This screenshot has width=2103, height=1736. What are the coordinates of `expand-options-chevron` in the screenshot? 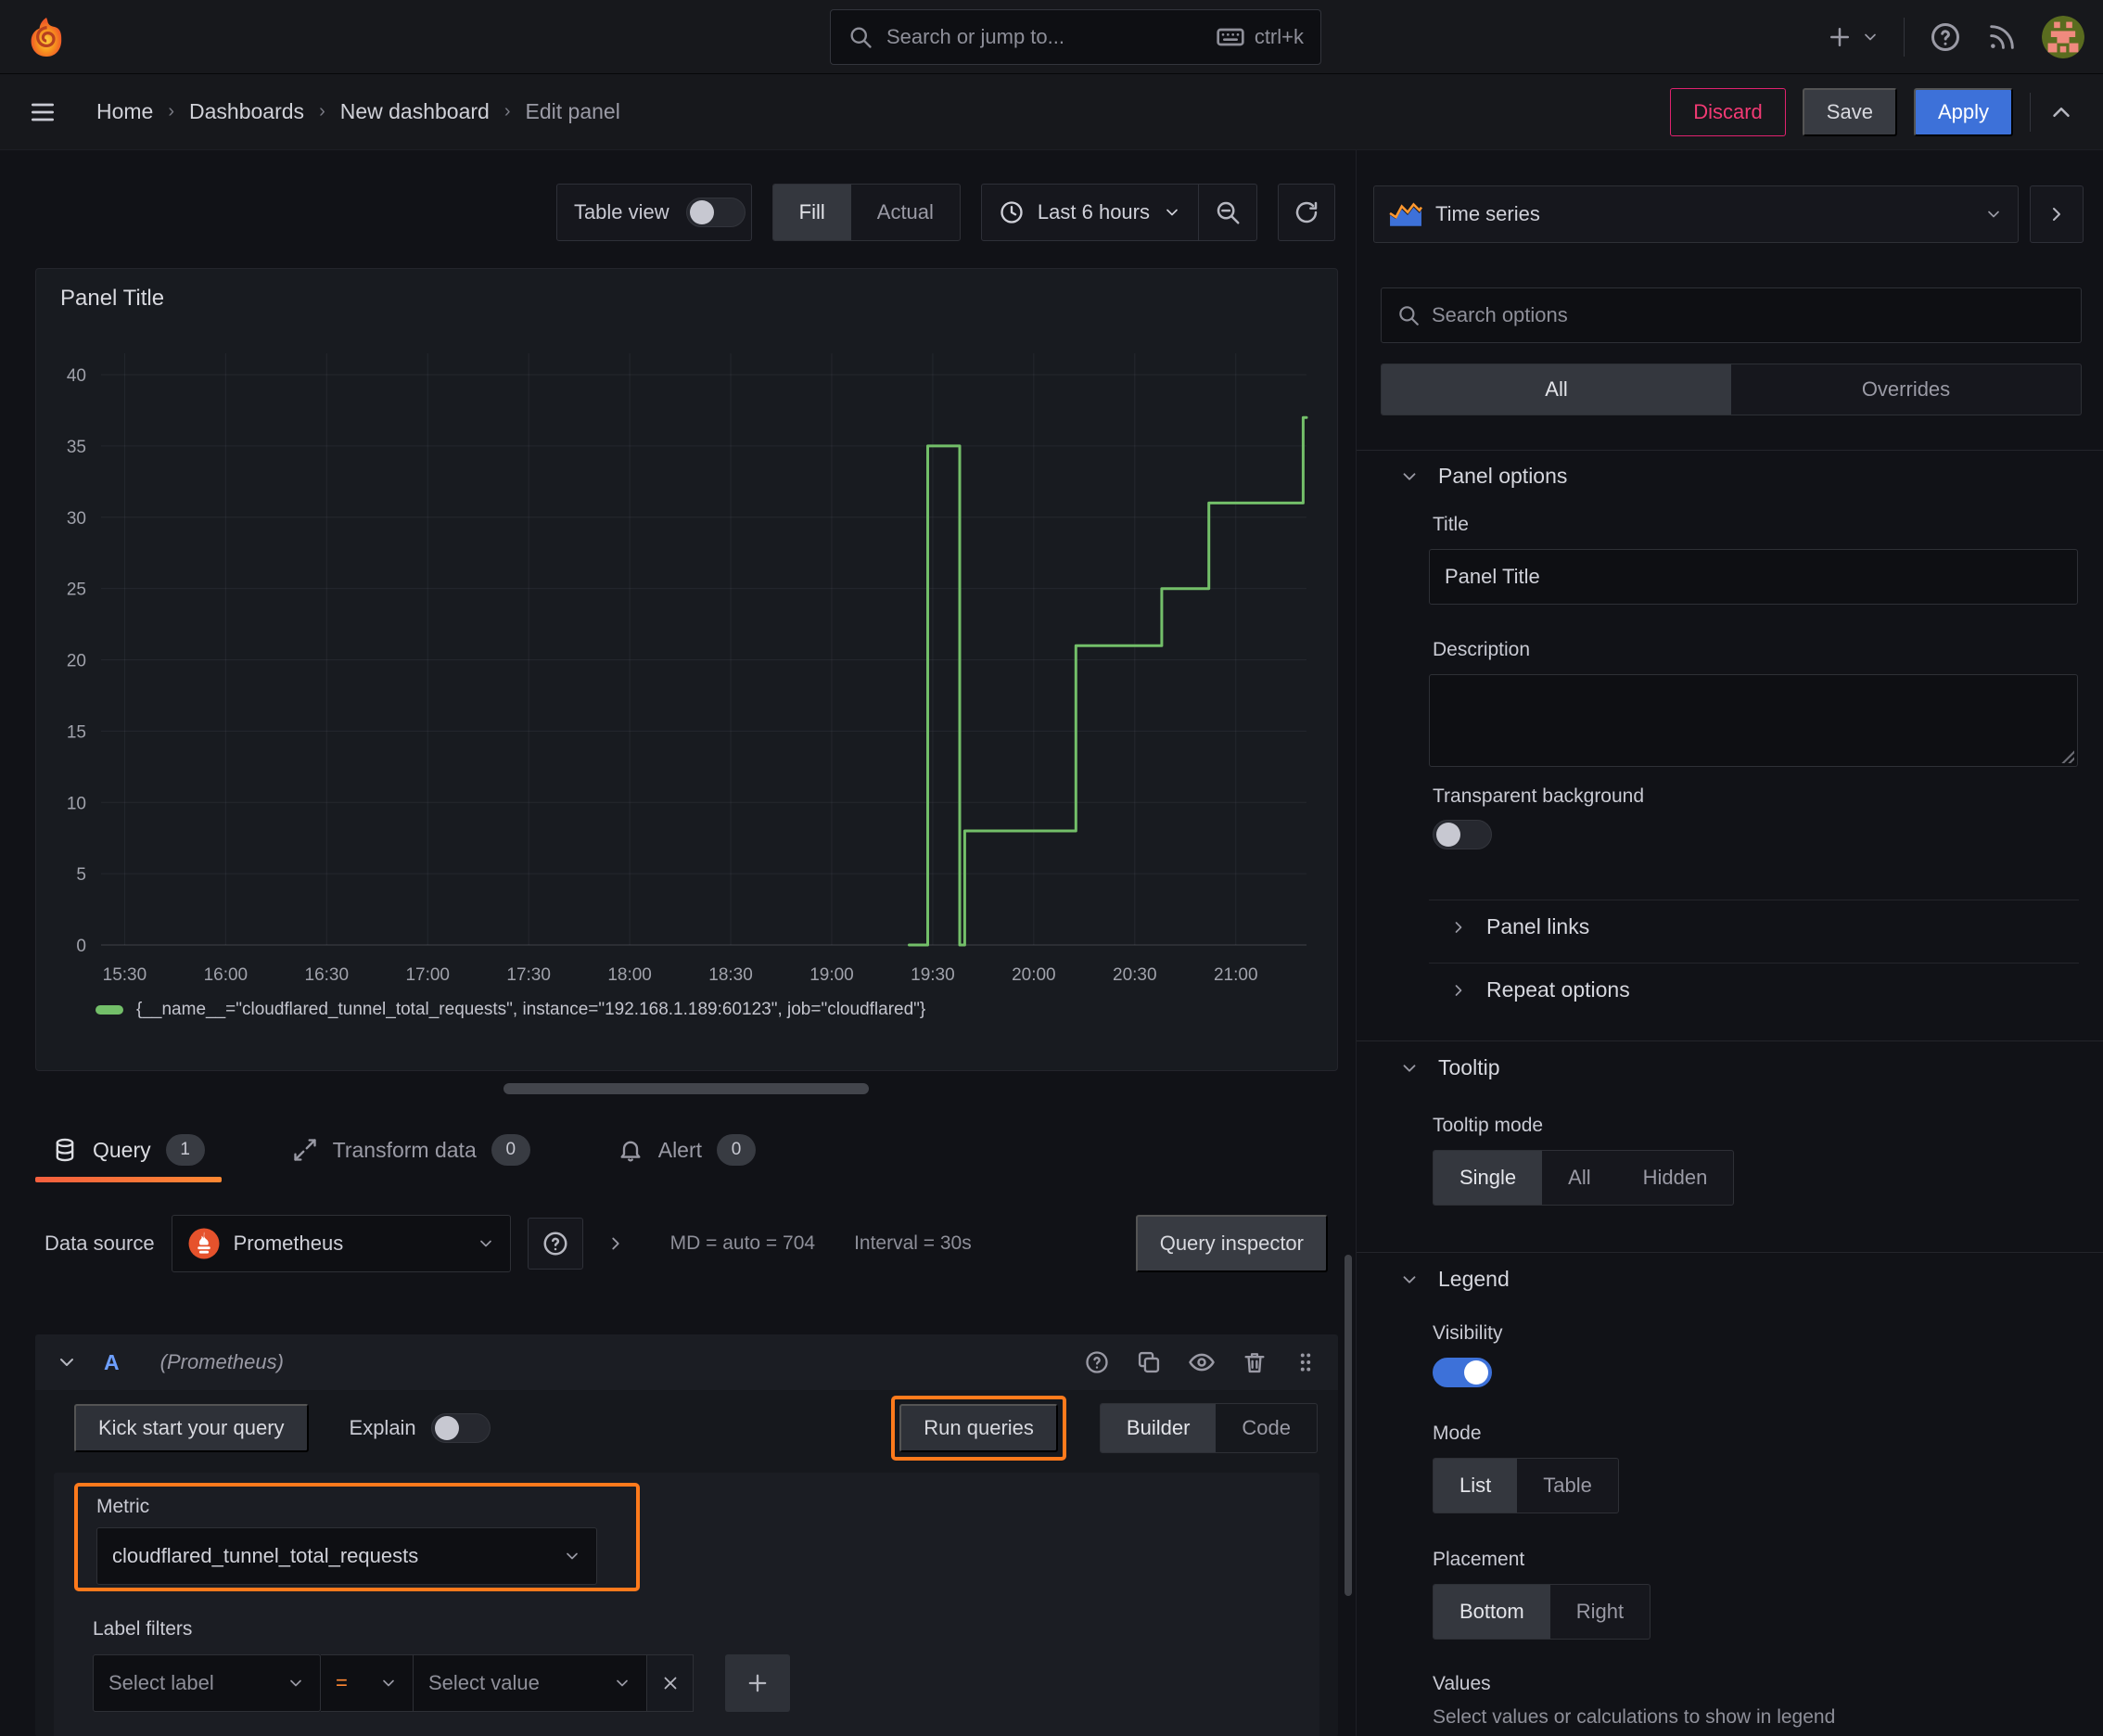 It's located at (615, 1243).